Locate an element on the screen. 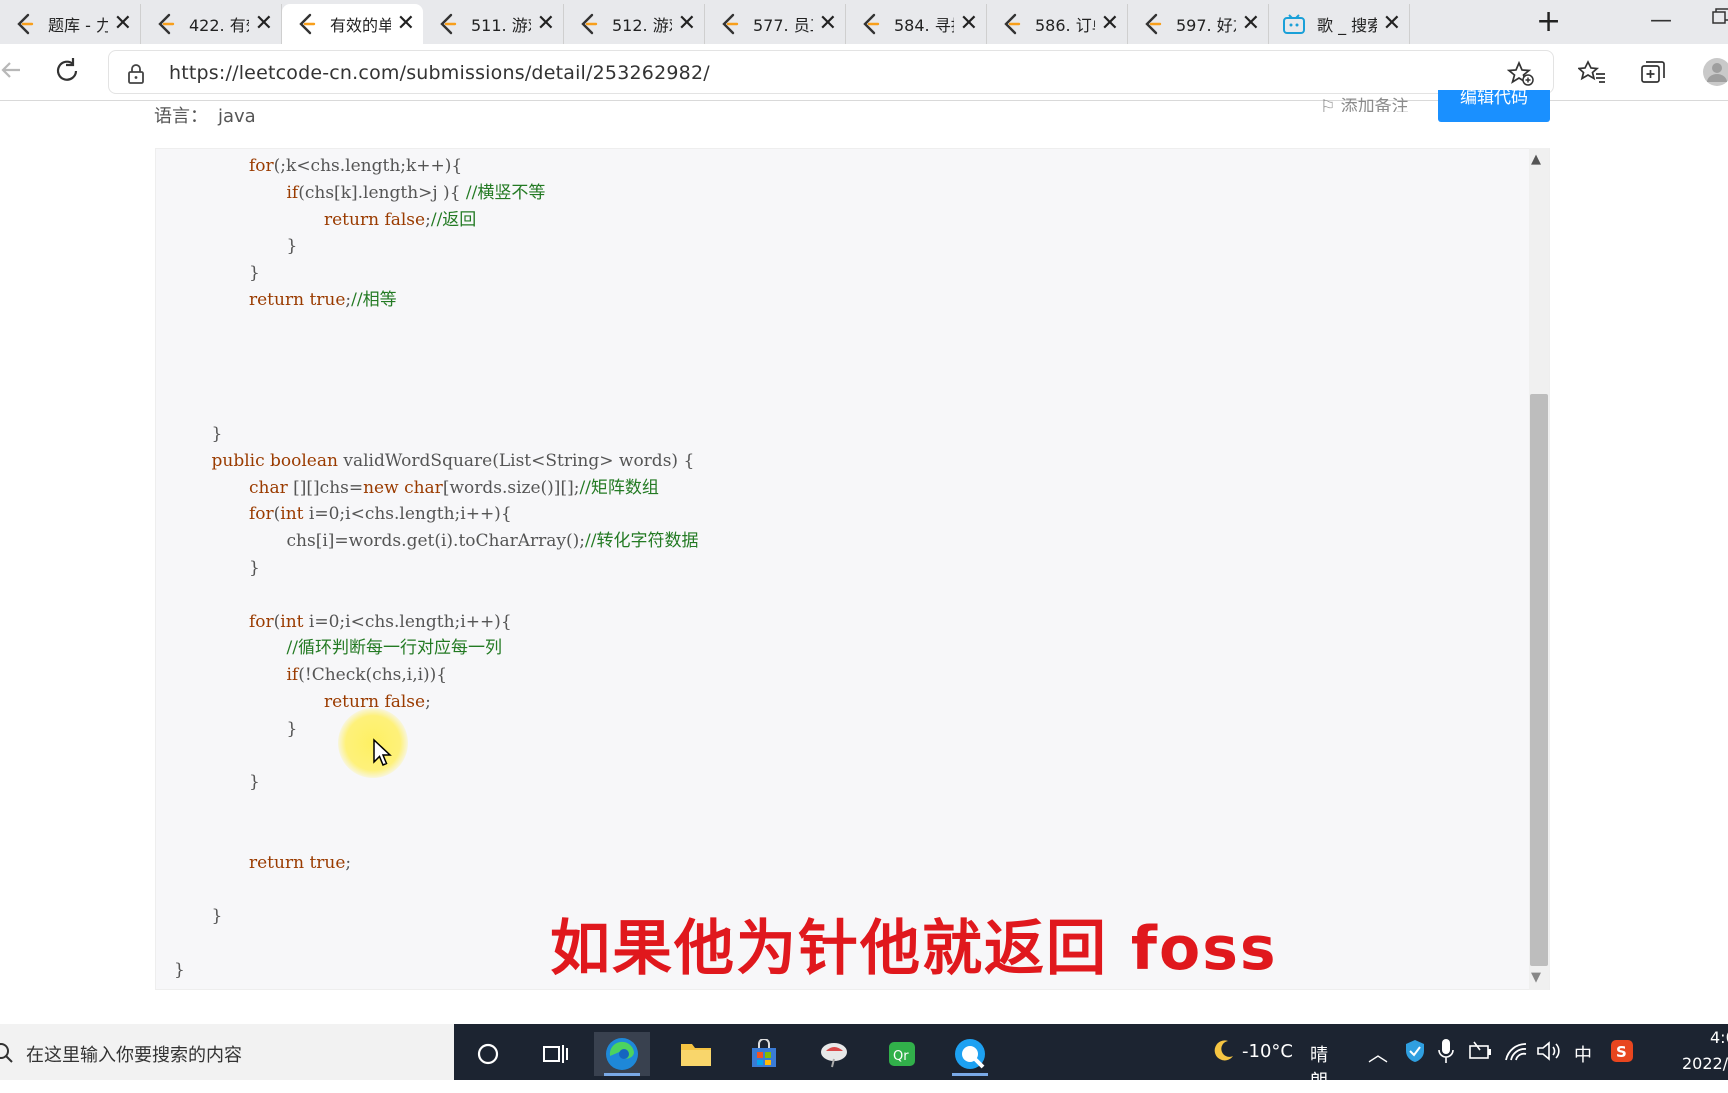 This screenshot has height=1093, width=1728. browser-tab: 有效的单 ✕ is located at coordinates (352, 24).